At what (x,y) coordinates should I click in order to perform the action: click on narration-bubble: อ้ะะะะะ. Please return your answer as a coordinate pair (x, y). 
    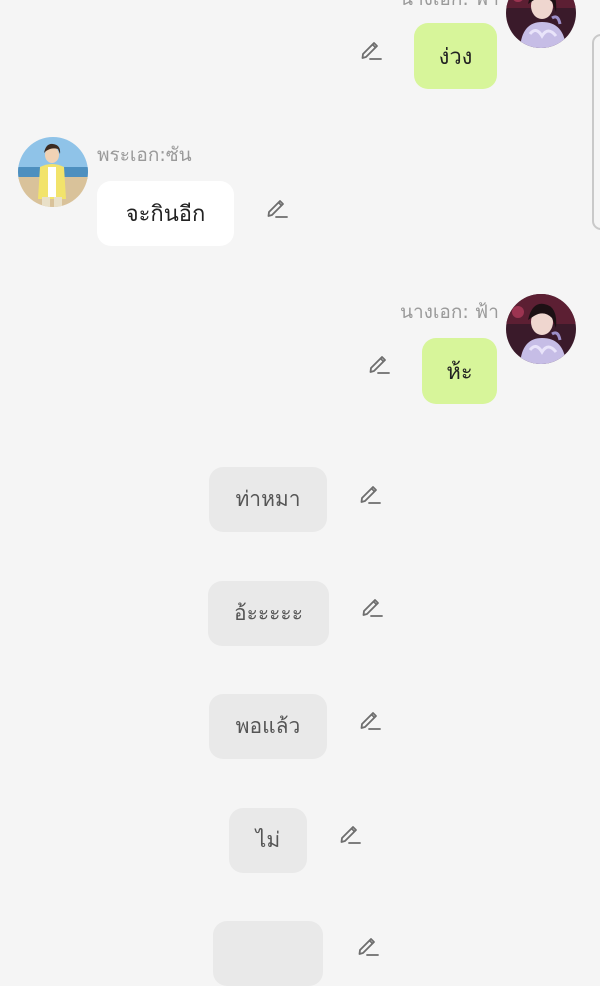
    Looking at the image, I should click on (268, 613).